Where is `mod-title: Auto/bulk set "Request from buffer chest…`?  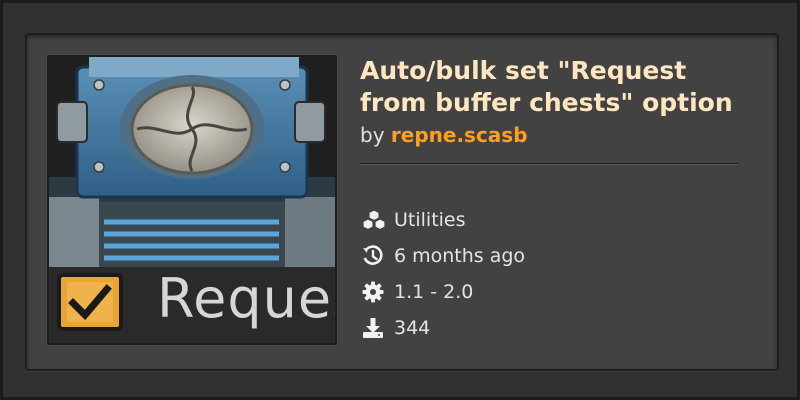
mod-title: Auto/bulk set "Request from buffer chest… is located at coordinates (555, 87).